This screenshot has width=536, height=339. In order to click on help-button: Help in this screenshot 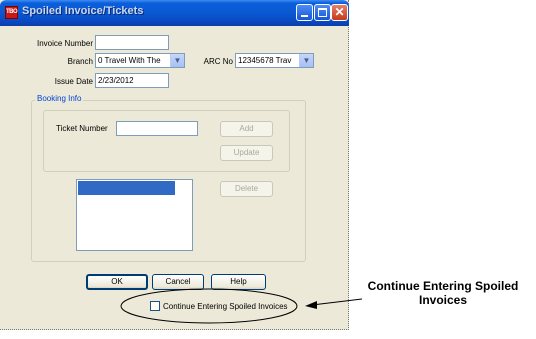, I will do `click(238, 282)`.